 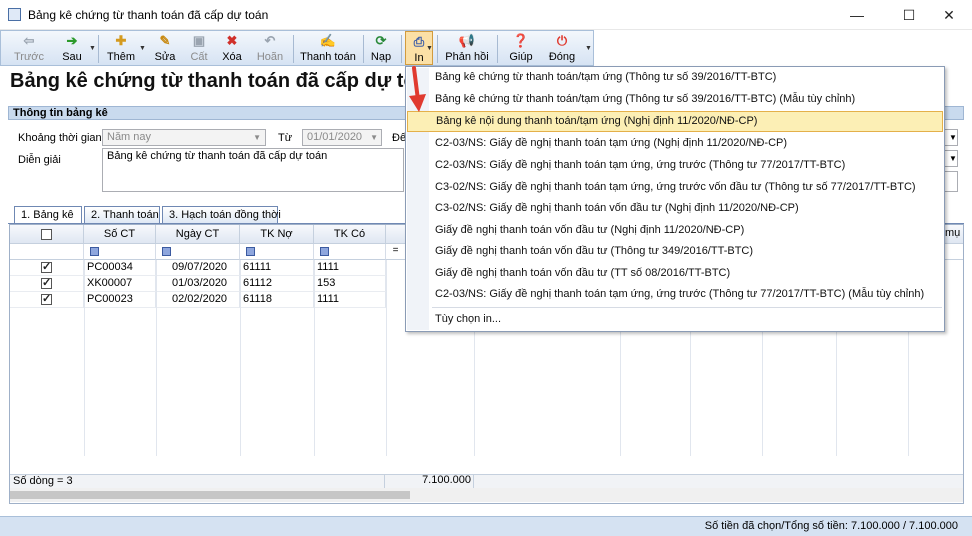 I want to click on next-button: ➔ Sau, so click(x=72, y=48).